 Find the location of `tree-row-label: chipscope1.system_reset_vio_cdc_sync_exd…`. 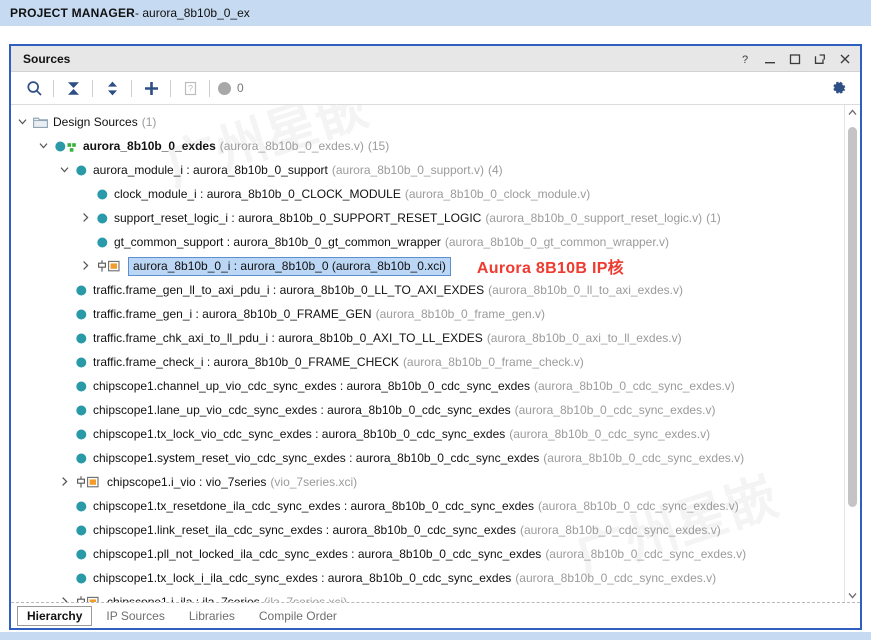

tree-row-label: chipscope1.system_reset_vio_cdc_sync_exd… is located at coordinates (316, 458).